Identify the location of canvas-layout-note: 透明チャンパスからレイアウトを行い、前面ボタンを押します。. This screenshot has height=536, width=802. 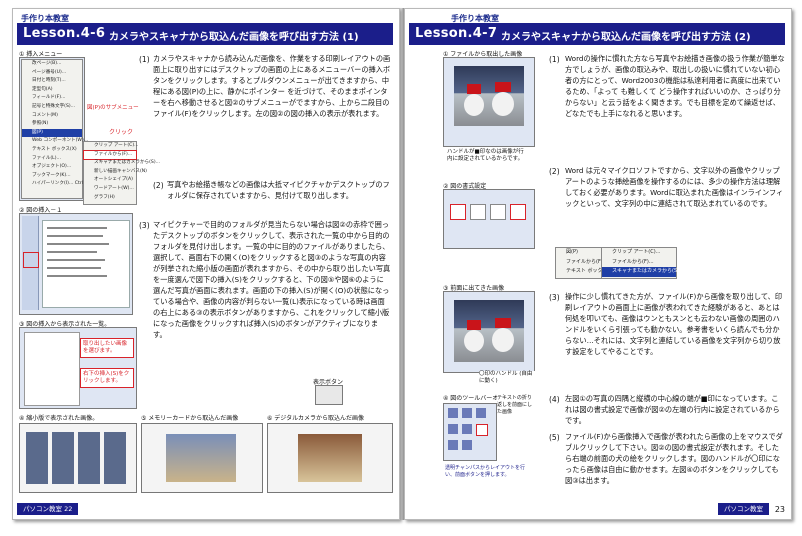
(489, 472).